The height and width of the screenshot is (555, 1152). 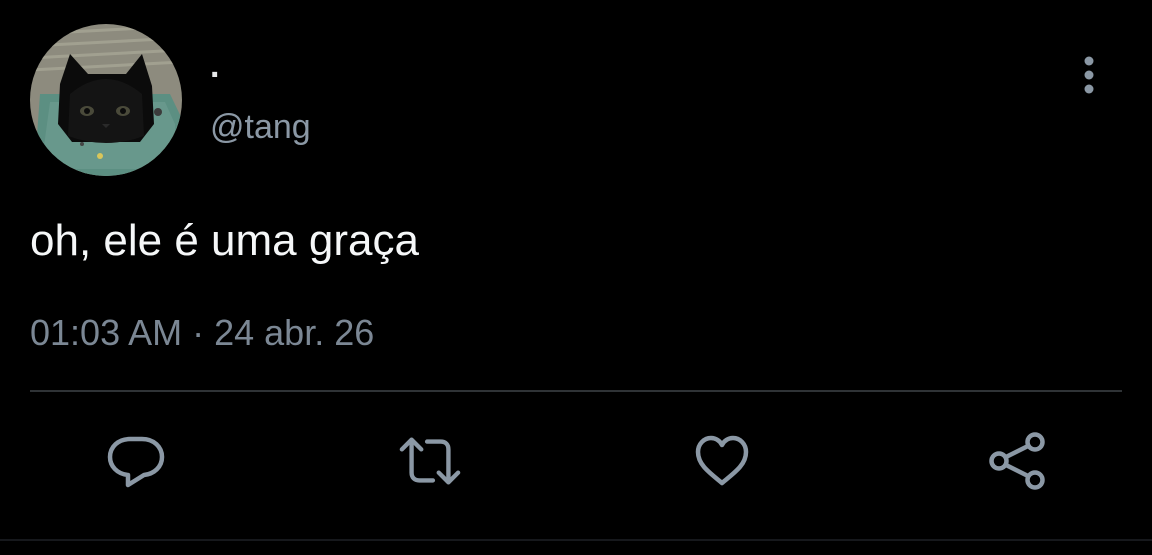 I want to click on share-icon, so click(x=1017, y=461).